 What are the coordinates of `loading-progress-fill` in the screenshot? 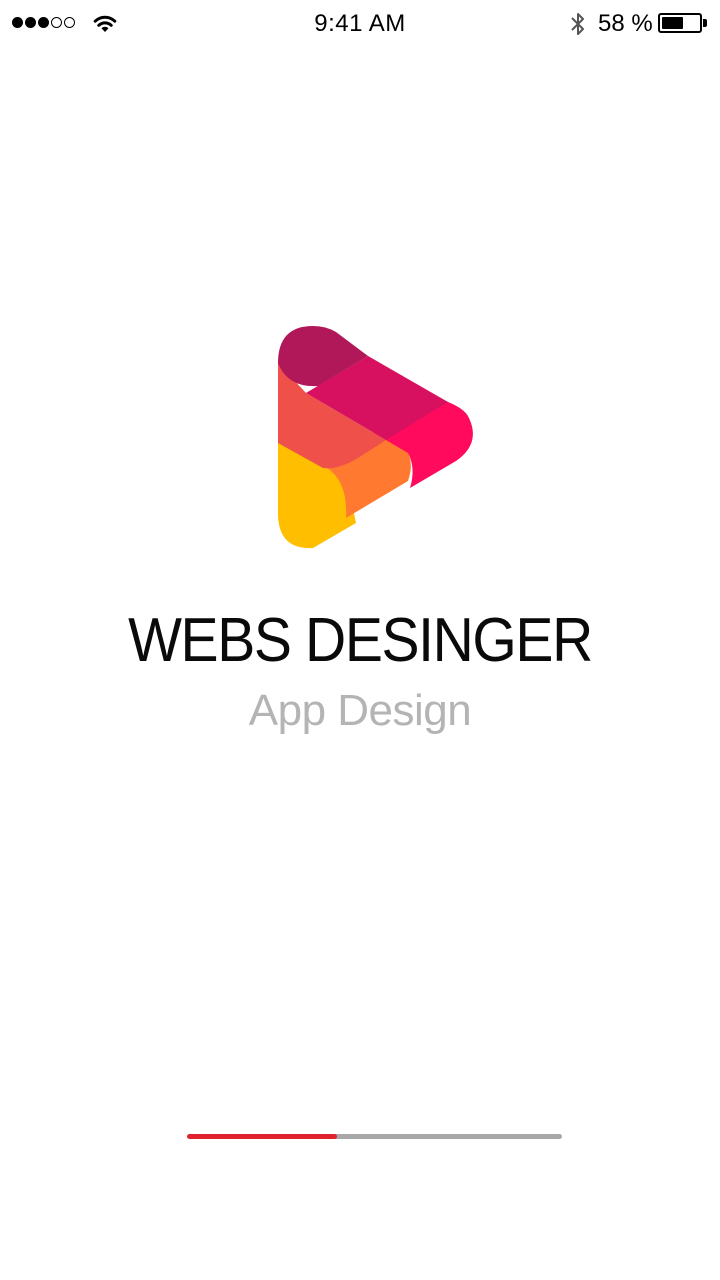 It's located at (262, 1136).